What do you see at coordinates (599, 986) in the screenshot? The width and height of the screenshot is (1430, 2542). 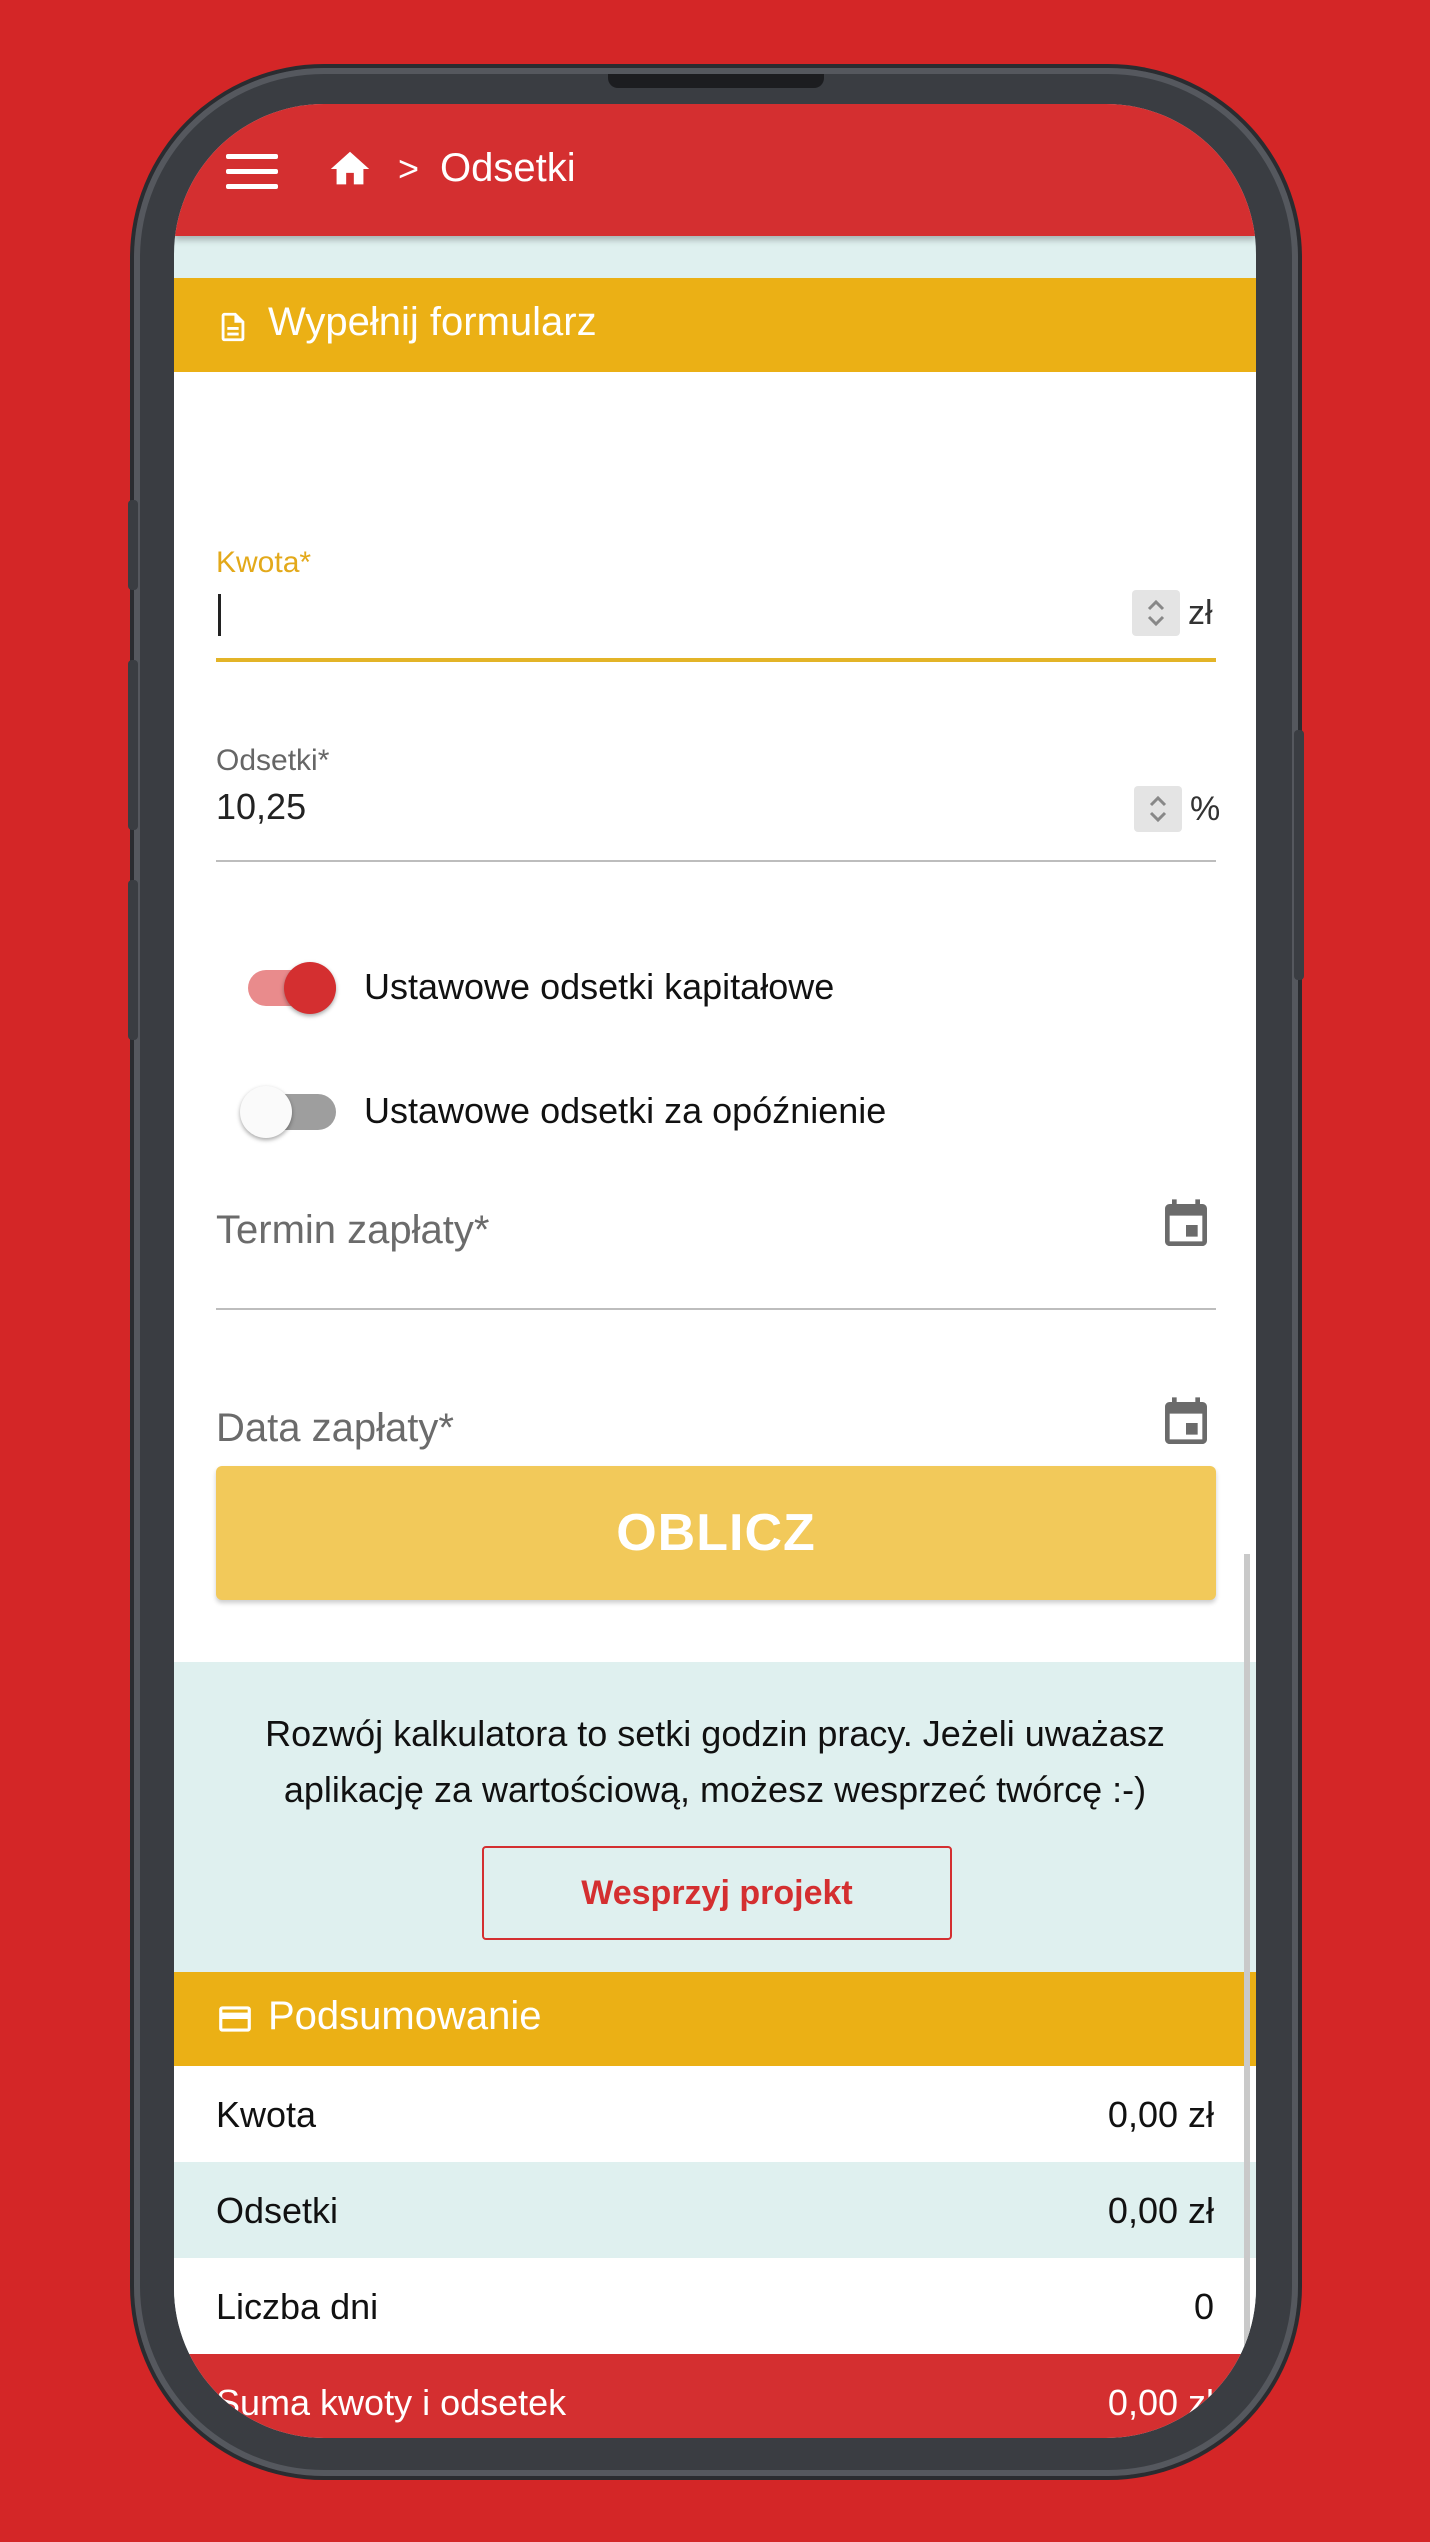 I see `toggle-label: Ustawowe odsetki kapitałowe` at bounding box center [599, 986].